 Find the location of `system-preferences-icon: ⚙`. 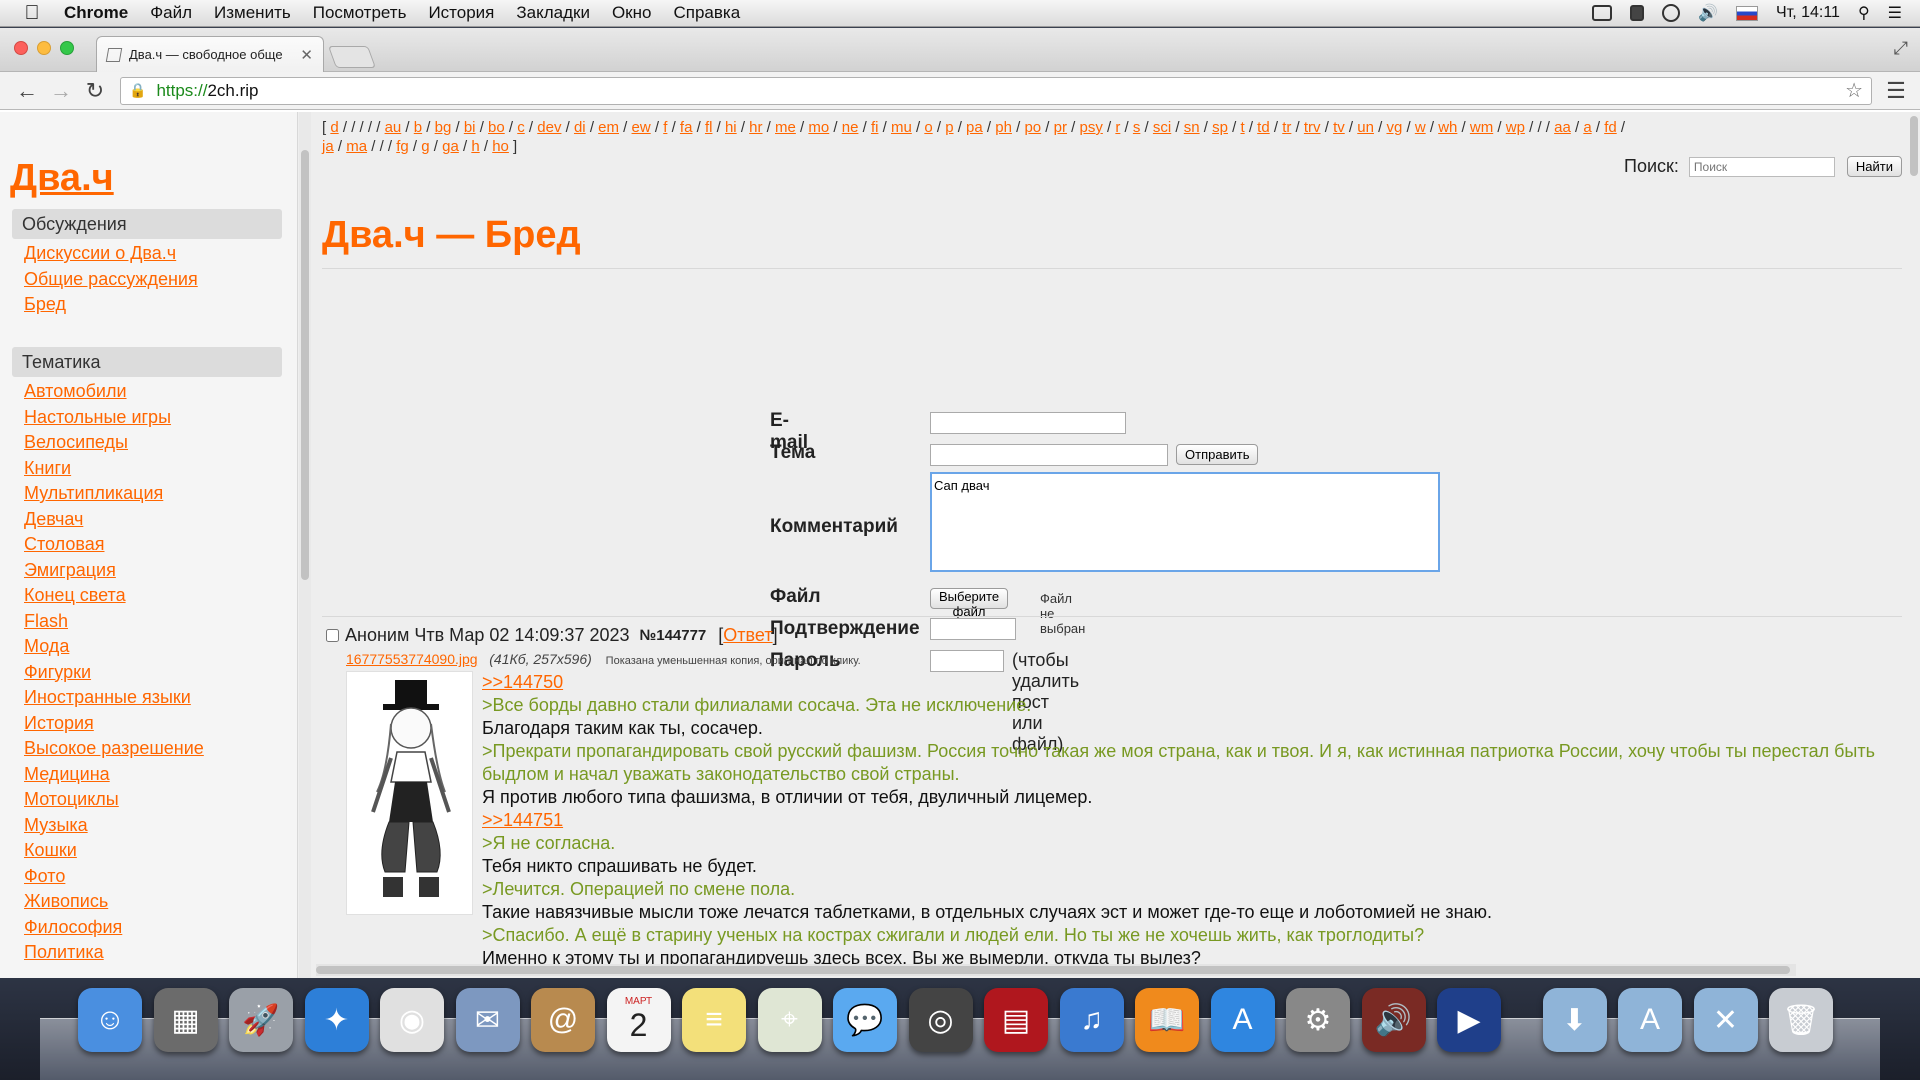

system-preferences-icon: ⚙ is located at coordinates (1318, 1020).